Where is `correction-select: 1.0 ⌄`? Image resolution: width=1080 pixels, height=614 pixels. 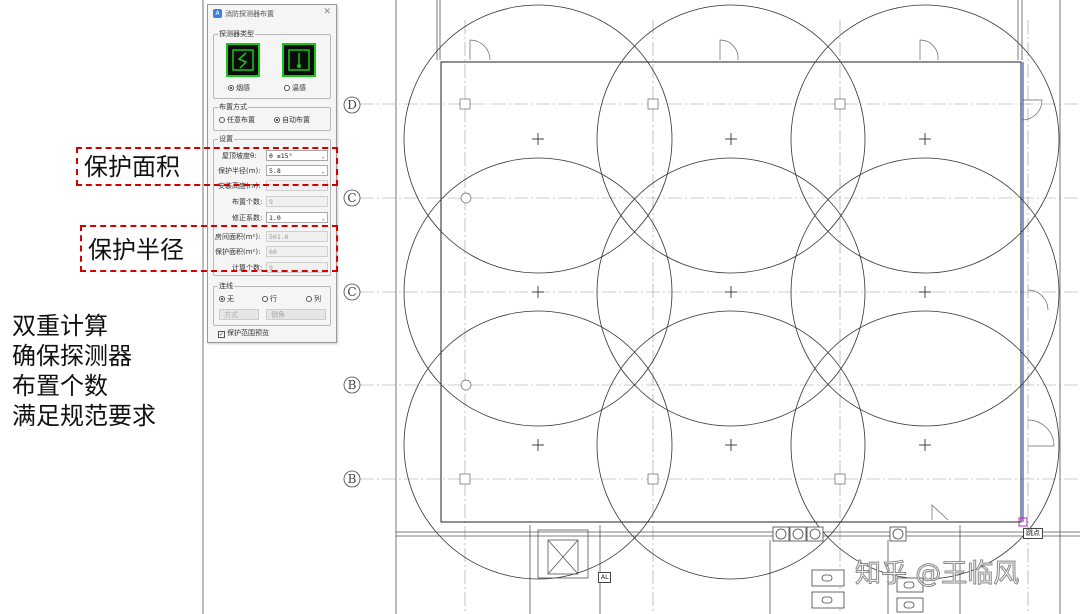 correction-select: 1.0 ⌄ is located at coordinates (297, 217).